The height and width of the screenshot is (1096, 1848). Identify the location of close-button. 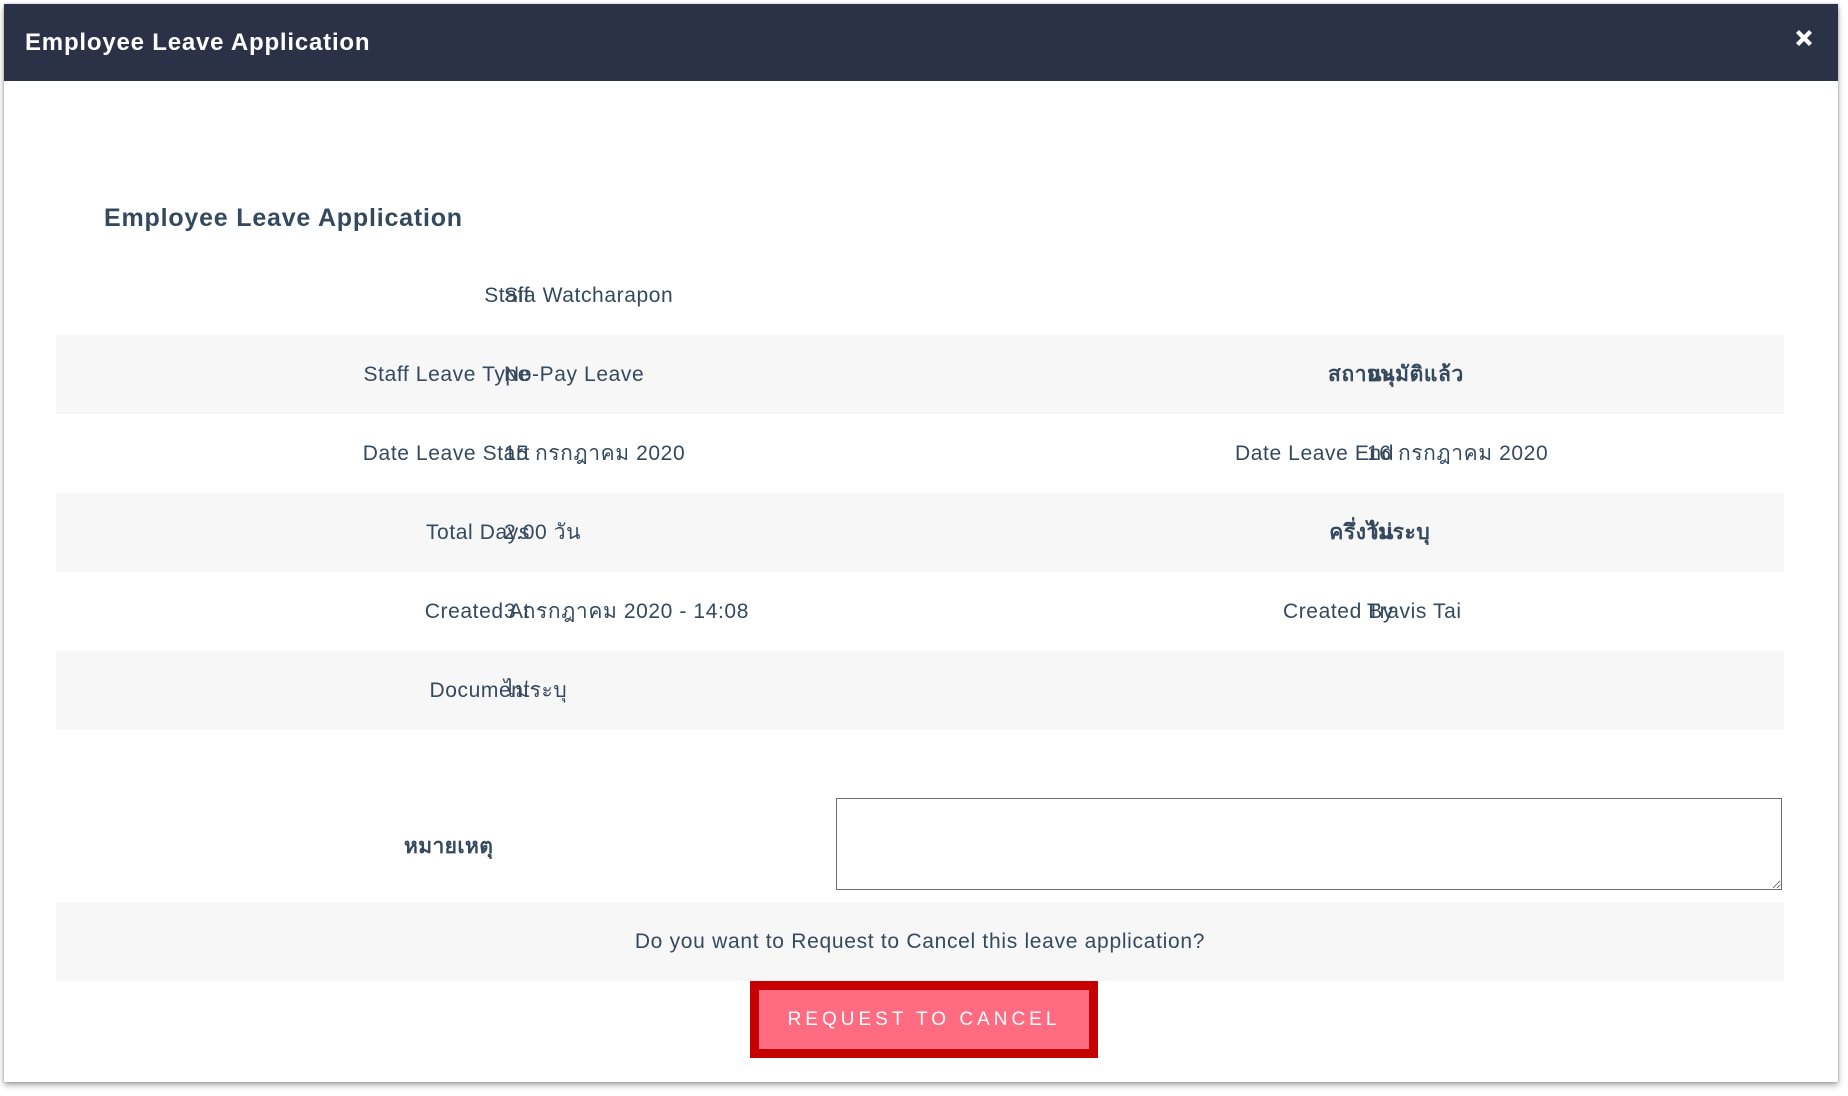
(1804, 40).